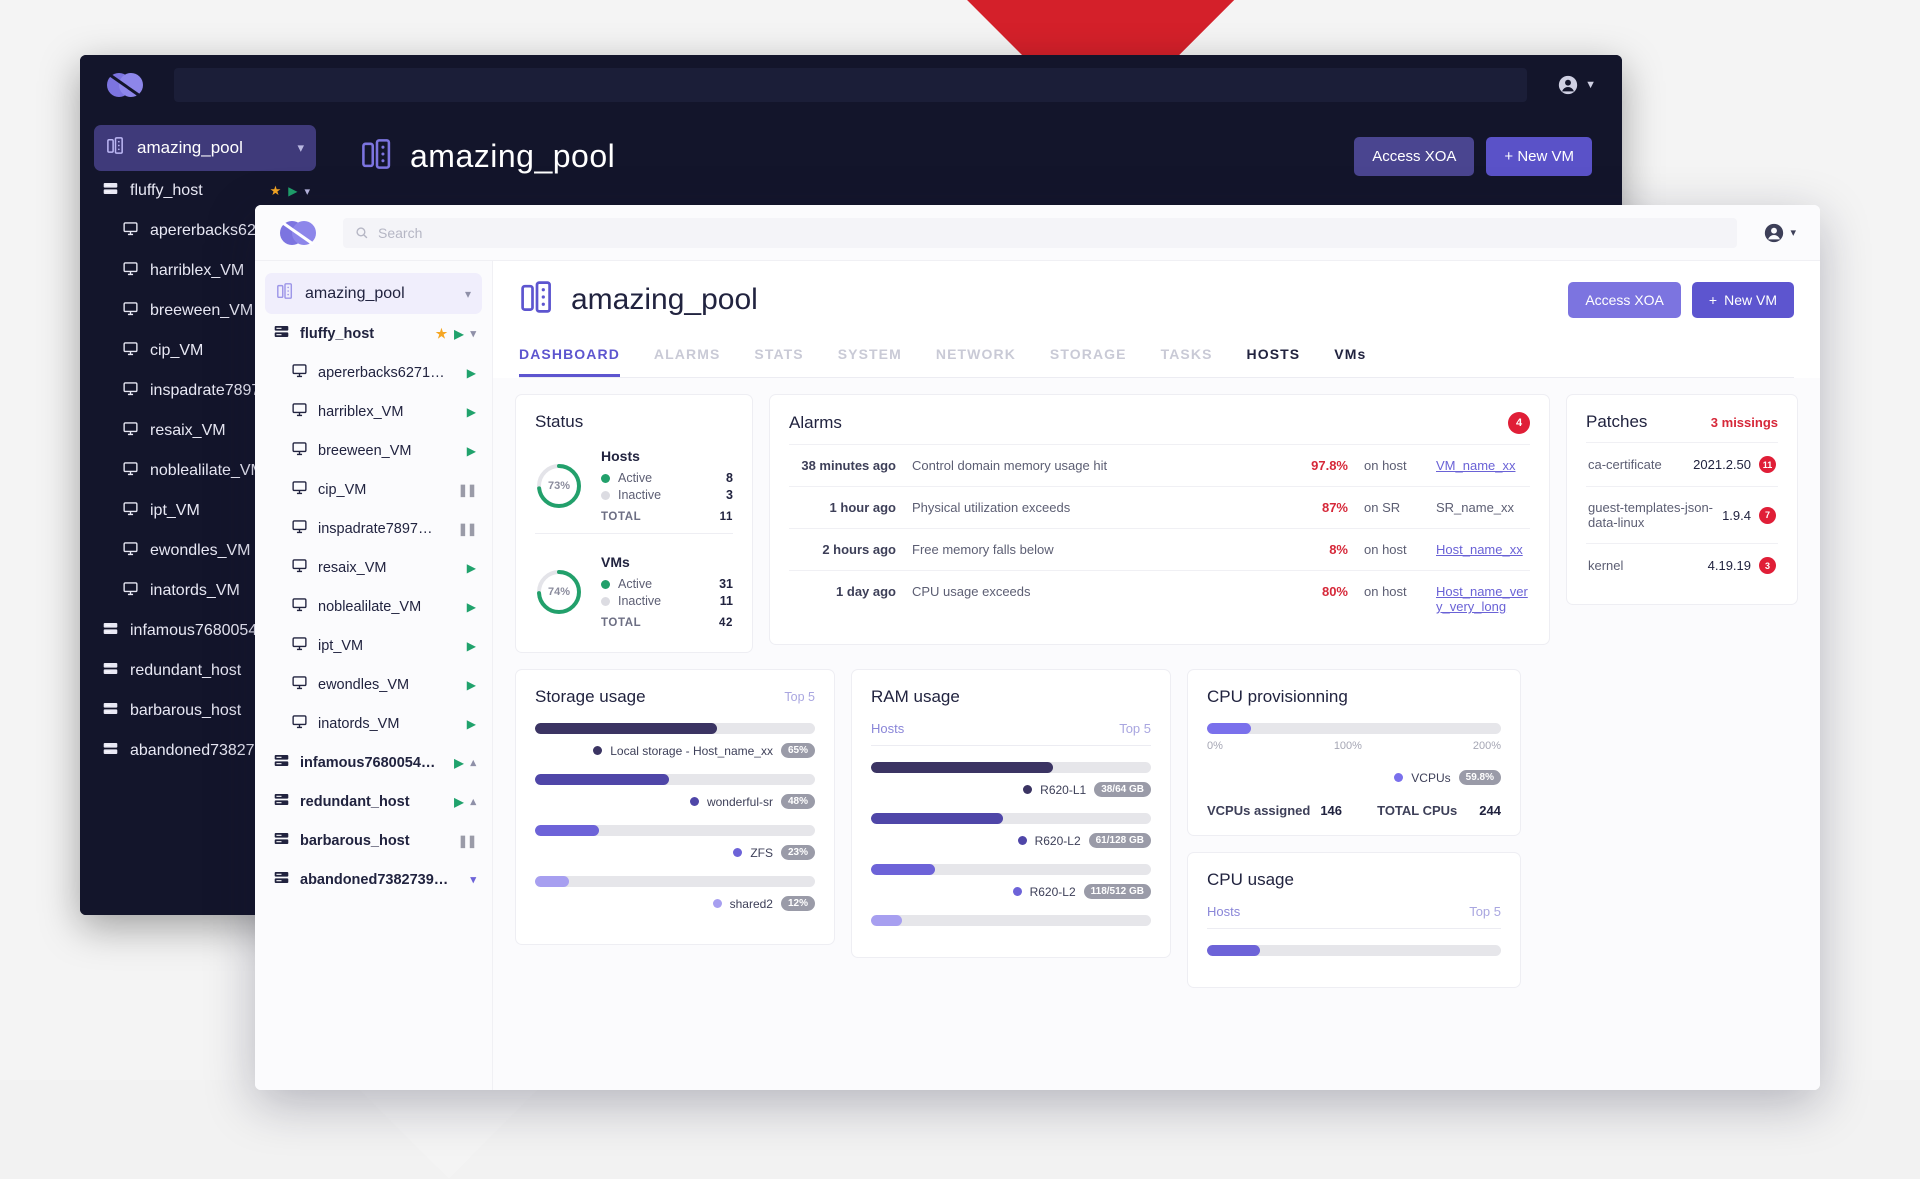  What do you see at coordinates (1624, 300) in the screenshot?
I see `access-xoa-button: Access XOA` at bounding box center [1624, 300].